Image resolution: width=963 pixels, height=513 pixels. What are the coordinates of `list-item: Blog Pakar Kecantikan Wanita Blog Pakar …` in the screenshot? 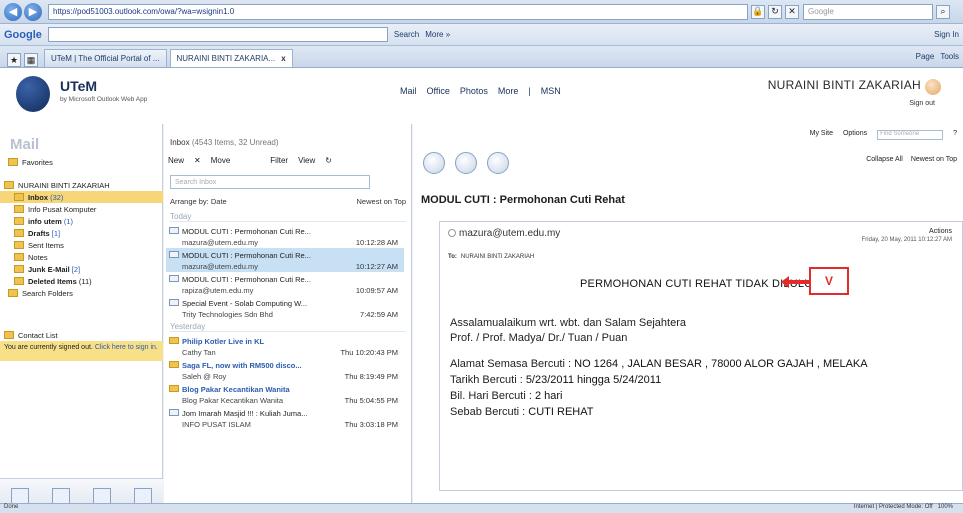 It's located at (285, 394).